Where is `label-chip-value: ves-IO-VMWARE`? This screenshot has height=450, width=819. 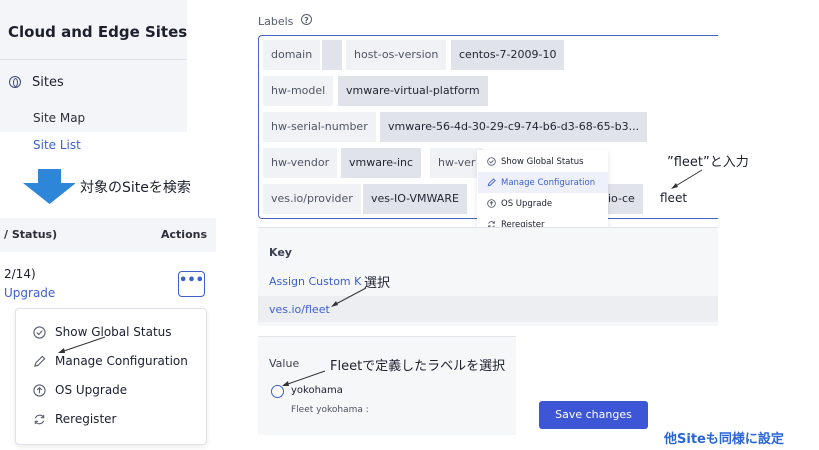
label-chip-value: ves-IO-VMWARE is located at coordinates (415, 199).